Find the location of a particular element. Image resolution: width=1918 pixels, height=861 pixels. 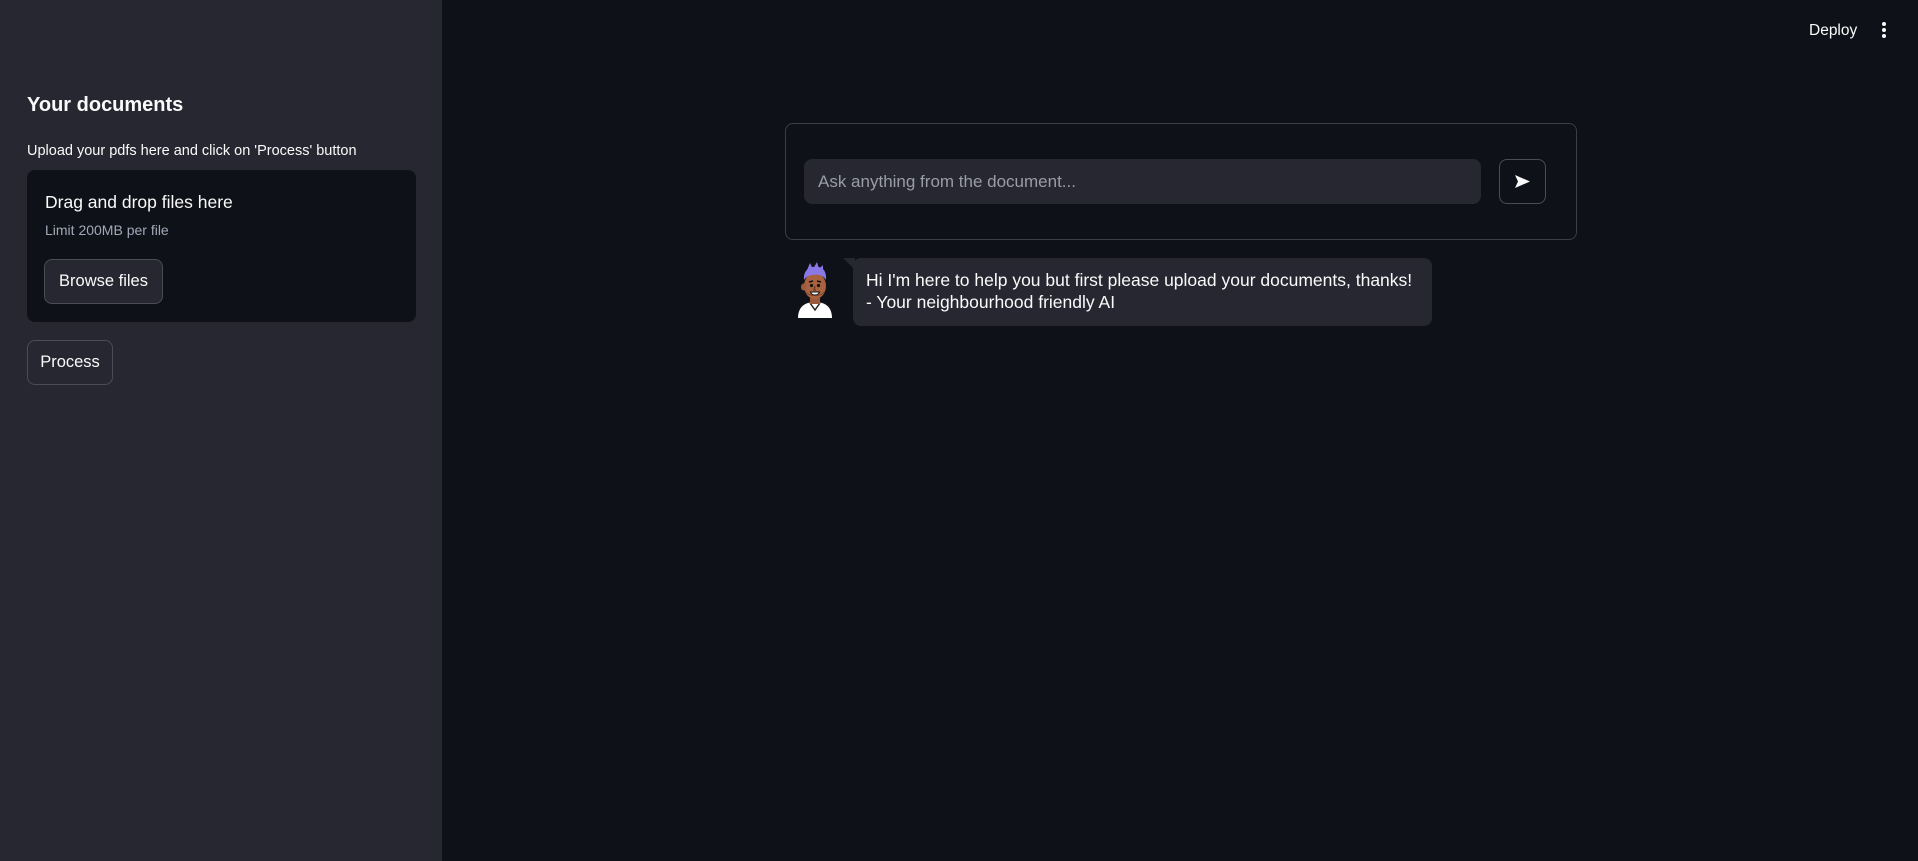

send-button is located at coordinates (1522, 181).